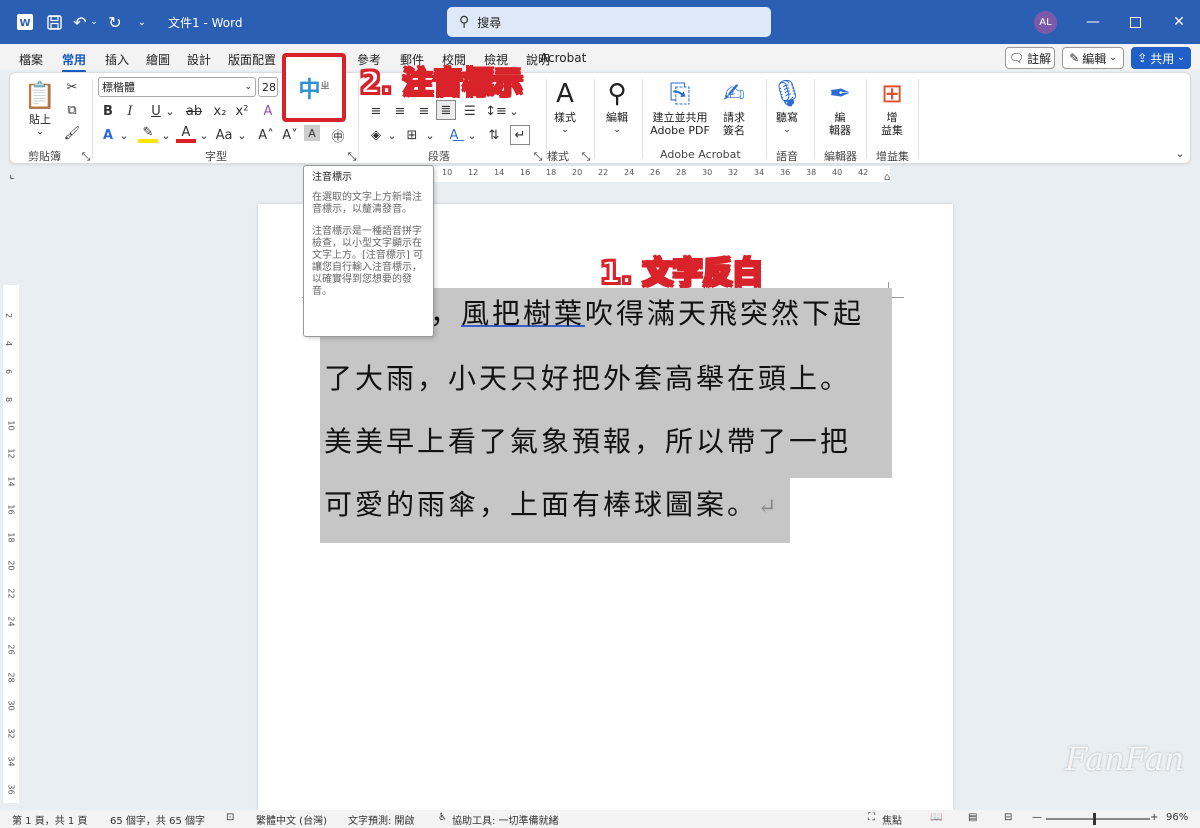 Image resolution: width=1200 pixels, height=828 pixels. I want to click on line-spacing-dropdown-icon: ⌄, so click(514, 111).